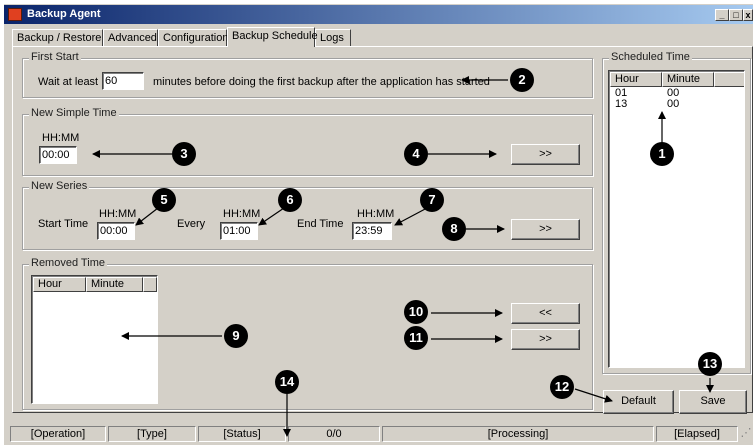  Describe the element at coordinates (710, 364) in the screenshot. I see `marker-13: 13` at that location.